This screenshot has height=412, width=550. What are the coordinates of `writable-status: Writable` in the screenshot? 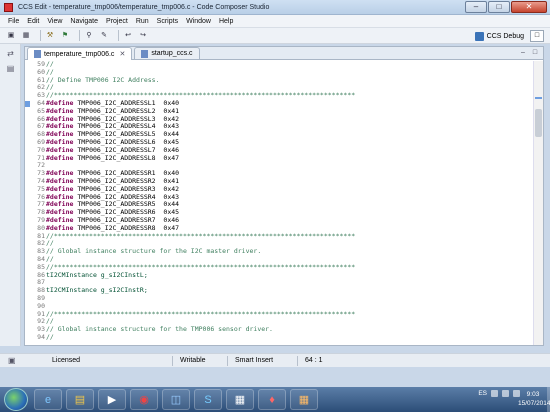 It's located at (193, 360).